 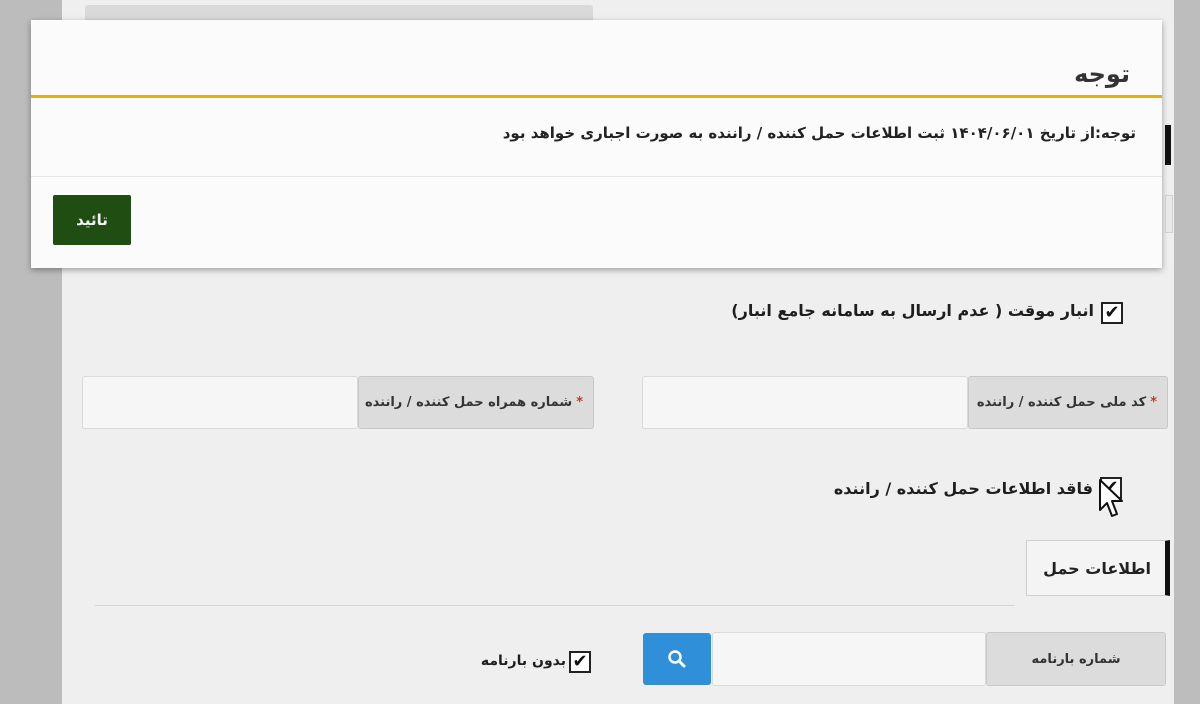 I want to click on search-button, so click(x=677, y=659).